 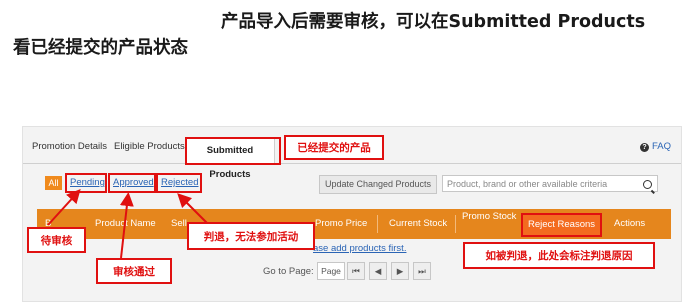 What do you see at coordinates (126, 225) in the screenshot?
I see `arrow-approved` at bounding box center [126, 225].